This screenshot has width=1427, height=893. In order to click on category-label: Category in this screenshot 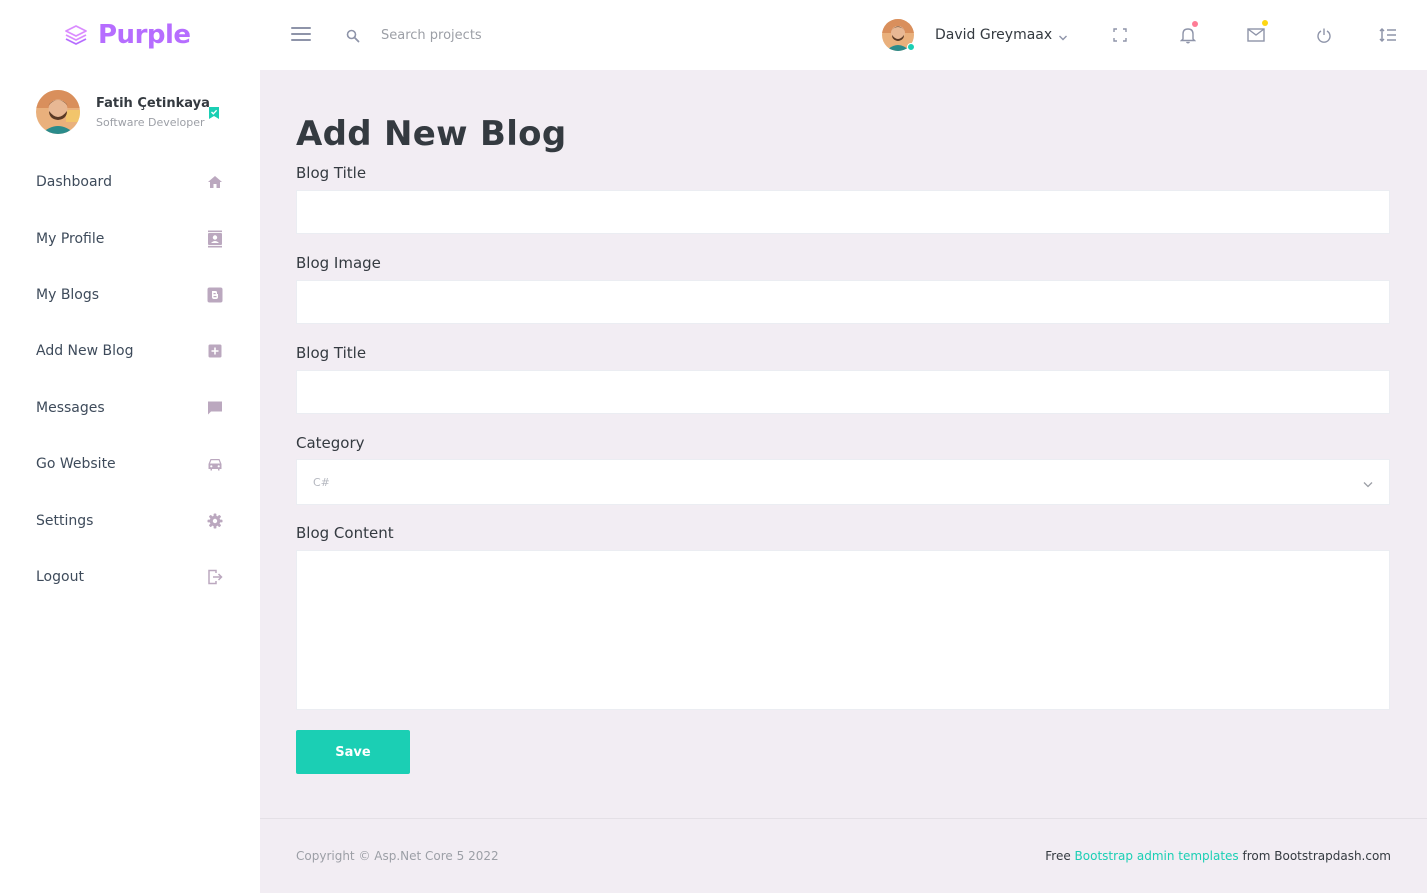, I will do `click(330, 443)`.